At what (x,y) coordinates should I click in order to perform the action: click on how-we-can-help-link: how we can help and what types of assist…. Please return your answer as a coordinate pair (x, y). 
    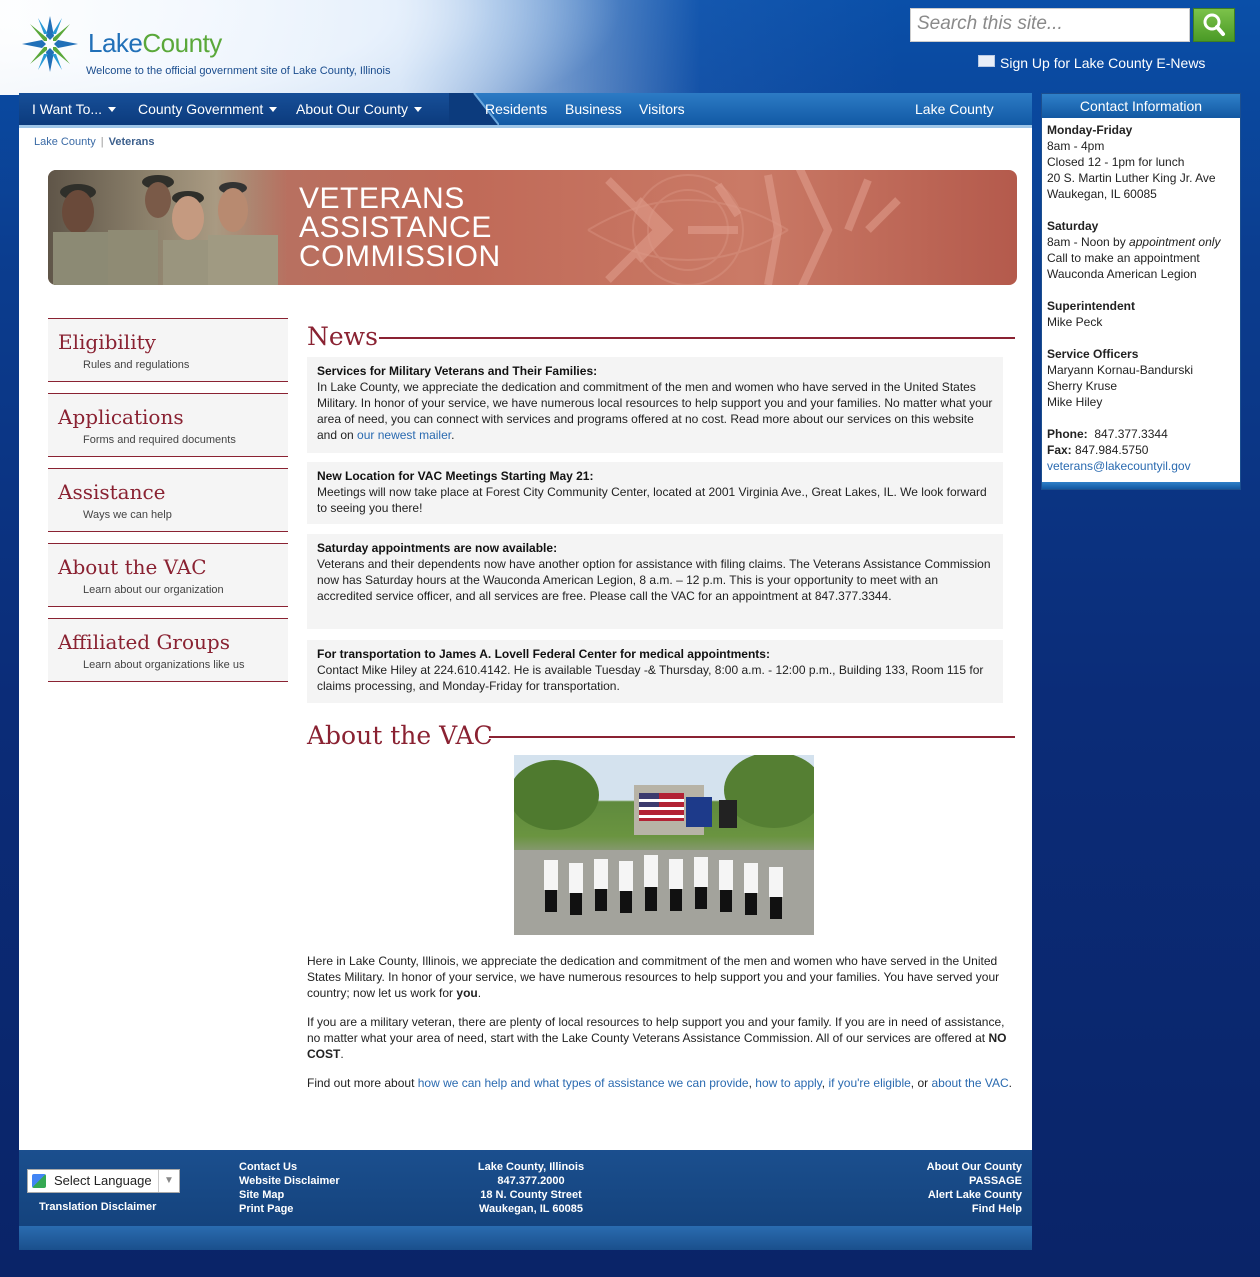
    Looking at the image, I should click on (583, 1083).